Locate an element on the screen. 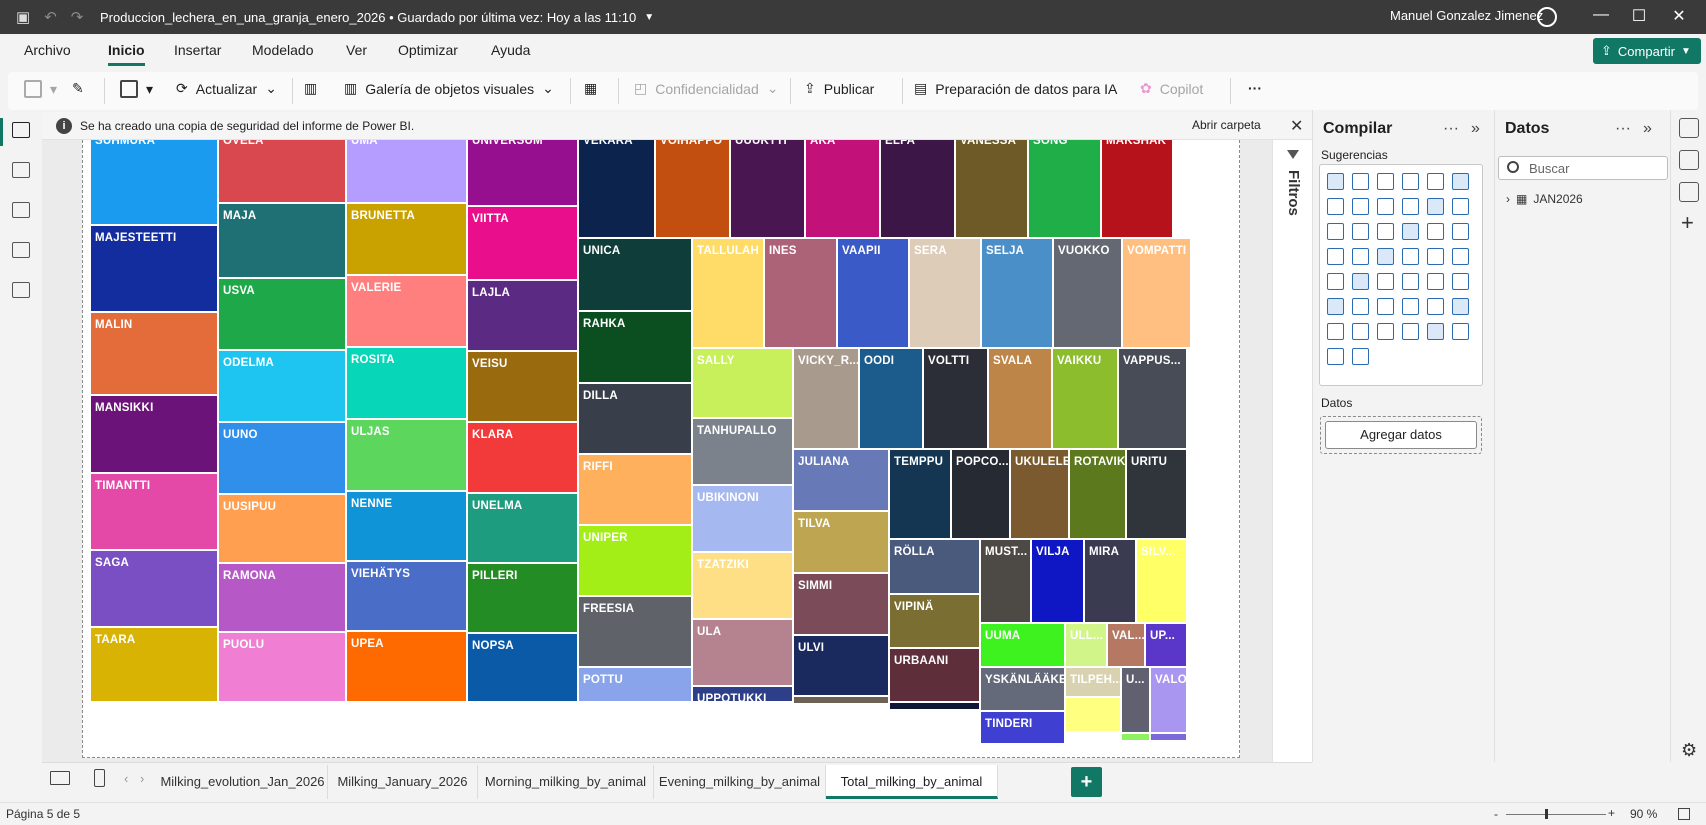  treemap-tile: UBIKINONI is located at coordinates (742, 518).